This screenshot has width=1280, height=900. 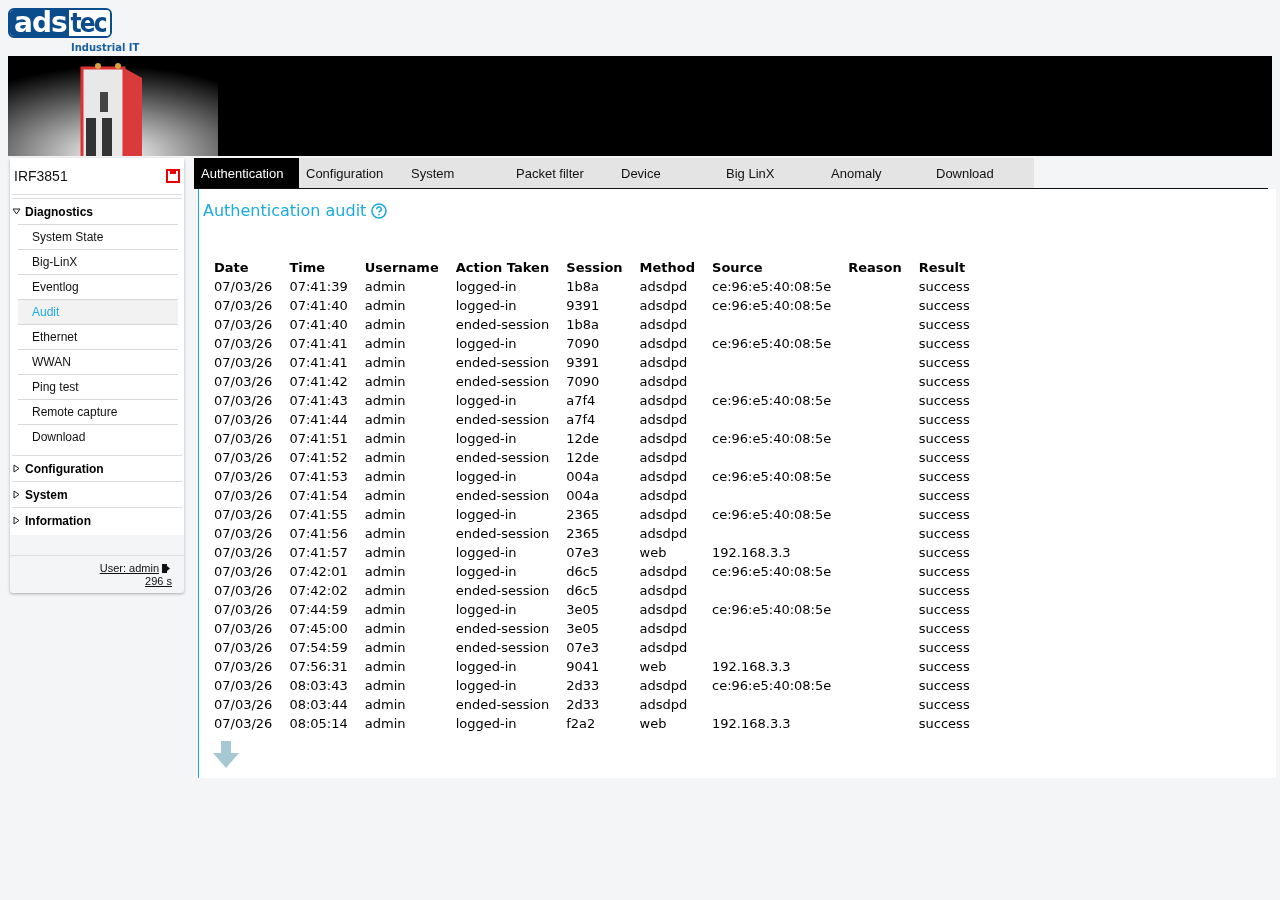 What do you see at coordinates (771, 173) in the screenshot?
I see `tab: Big LinX` at bounding box center [771, 173].